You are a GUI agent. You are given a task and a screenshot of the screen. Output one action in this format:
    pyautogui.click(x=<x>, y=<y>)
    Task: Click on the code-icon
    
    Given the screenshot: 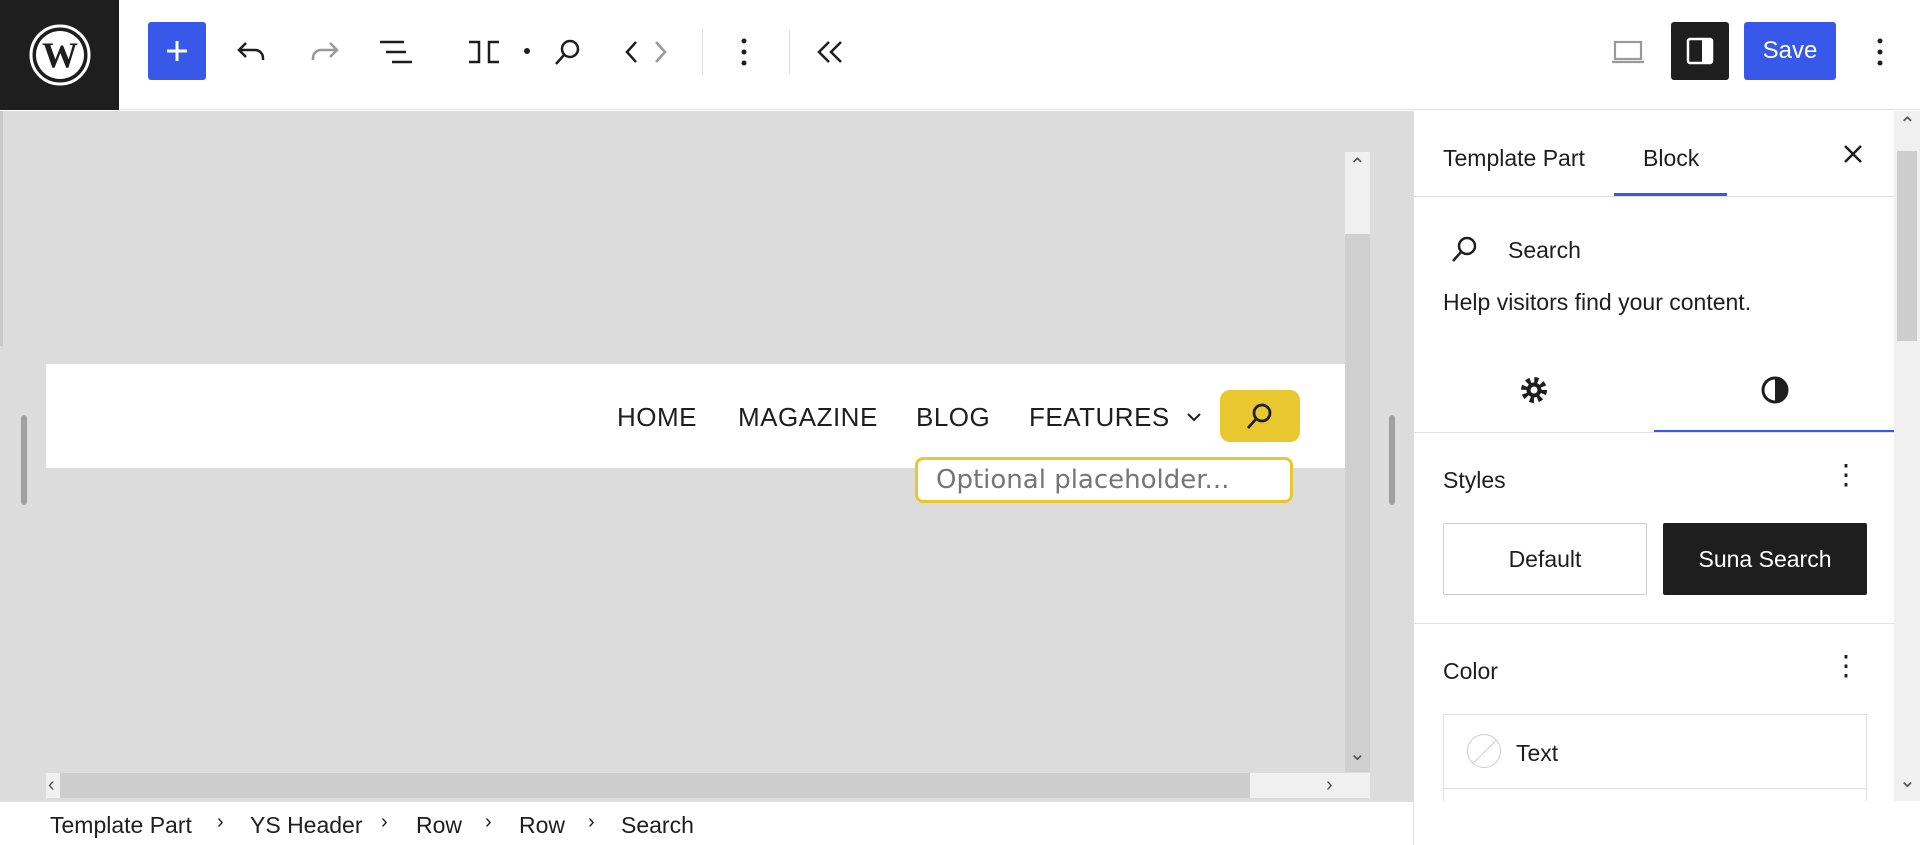 What is the action you would take?
    pyautogui.click(x=646, y=52)
    